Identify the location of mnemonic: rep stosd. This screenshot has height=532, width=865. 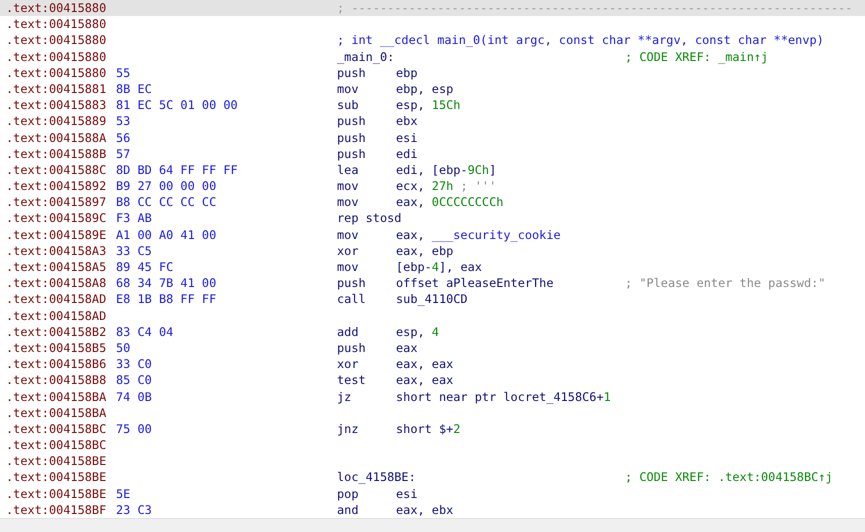
(369, 218).